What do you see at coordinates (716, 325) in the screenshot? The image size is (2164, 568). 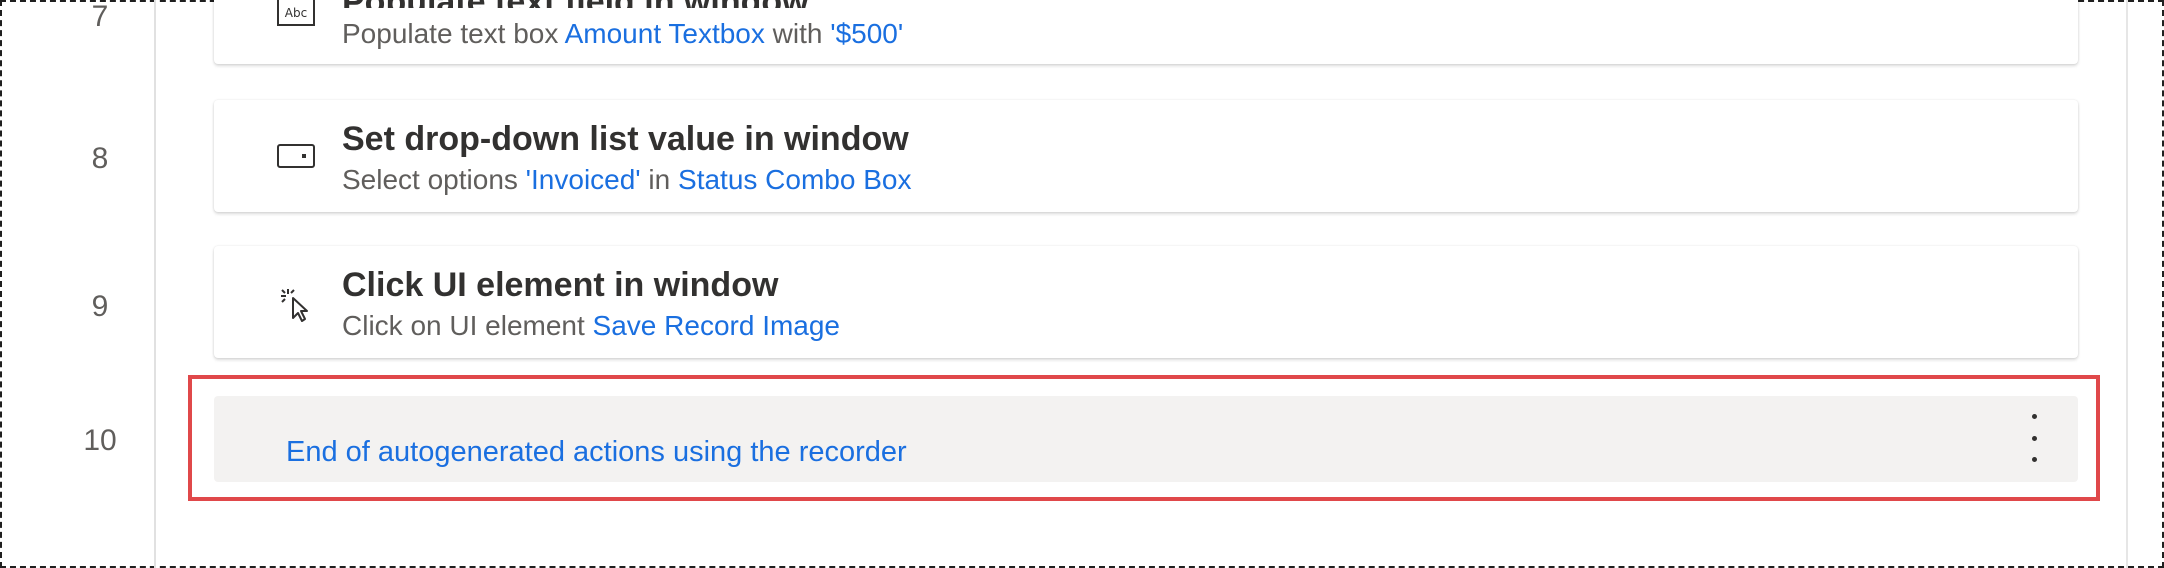 I see `ui-element-token: Save Record Image` at bounding box center [716, 325].